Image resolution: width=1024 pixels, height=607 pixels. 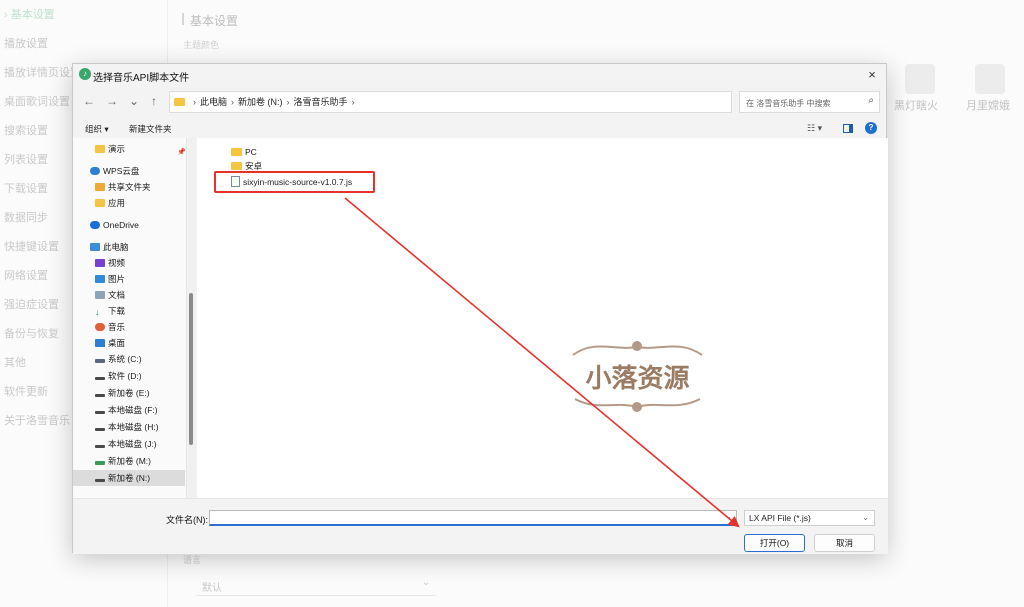 I want to click on file-type-value: LX API File (*.js), so click(x=780, y=518).